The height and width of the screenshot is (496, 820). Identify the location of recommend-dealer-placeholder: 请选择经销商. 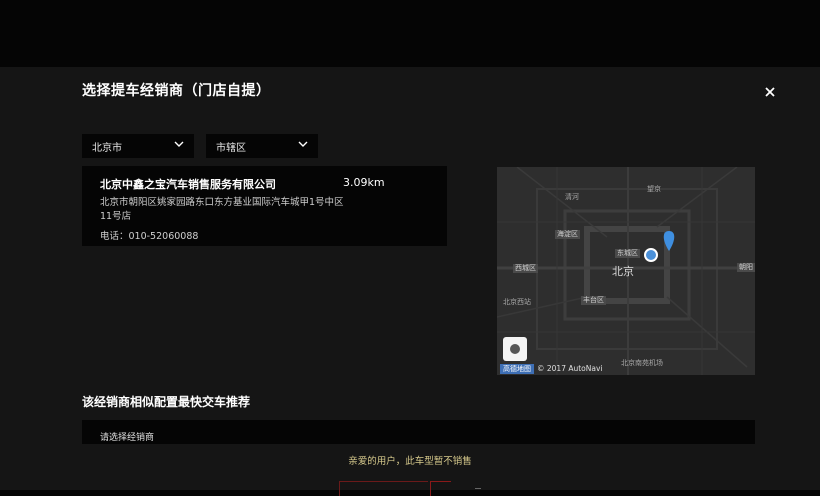
(127, 438).